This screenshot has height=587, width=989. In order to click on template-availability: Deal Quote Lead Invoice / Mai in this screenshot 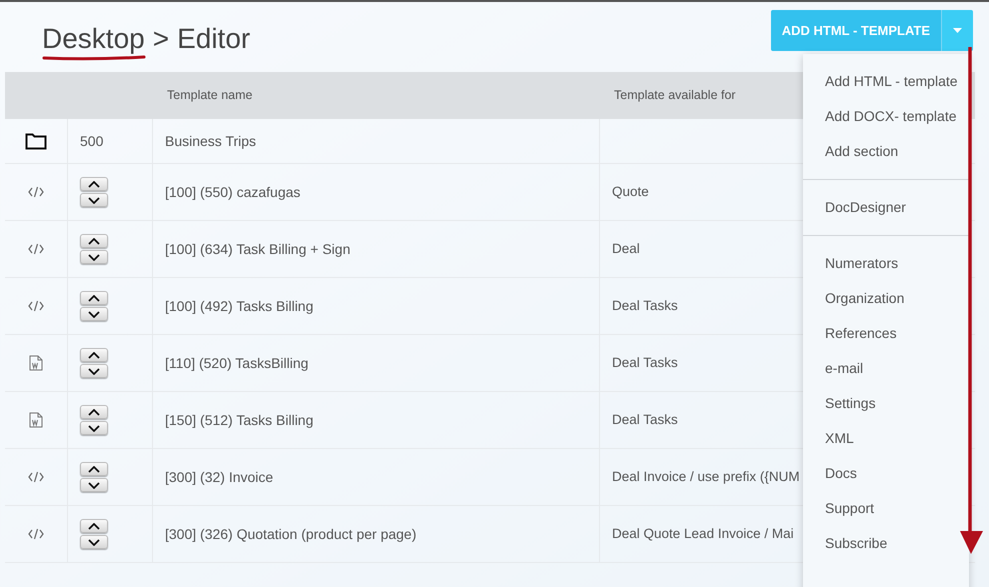, I will do `click(703, 533)`.